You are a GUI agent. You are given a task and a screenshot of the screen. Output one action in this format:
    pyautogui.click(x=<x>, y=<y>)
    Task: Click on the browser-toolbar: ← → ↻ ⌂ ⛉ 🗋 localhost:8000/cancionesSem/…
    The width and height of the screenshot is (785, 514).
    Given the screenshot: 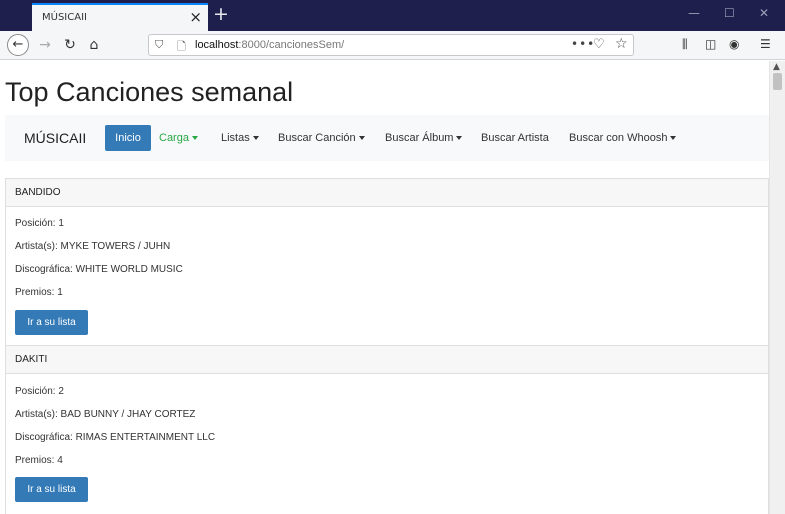 What is the action you would take?
    pyautogui.click(x=392, y=45)
    